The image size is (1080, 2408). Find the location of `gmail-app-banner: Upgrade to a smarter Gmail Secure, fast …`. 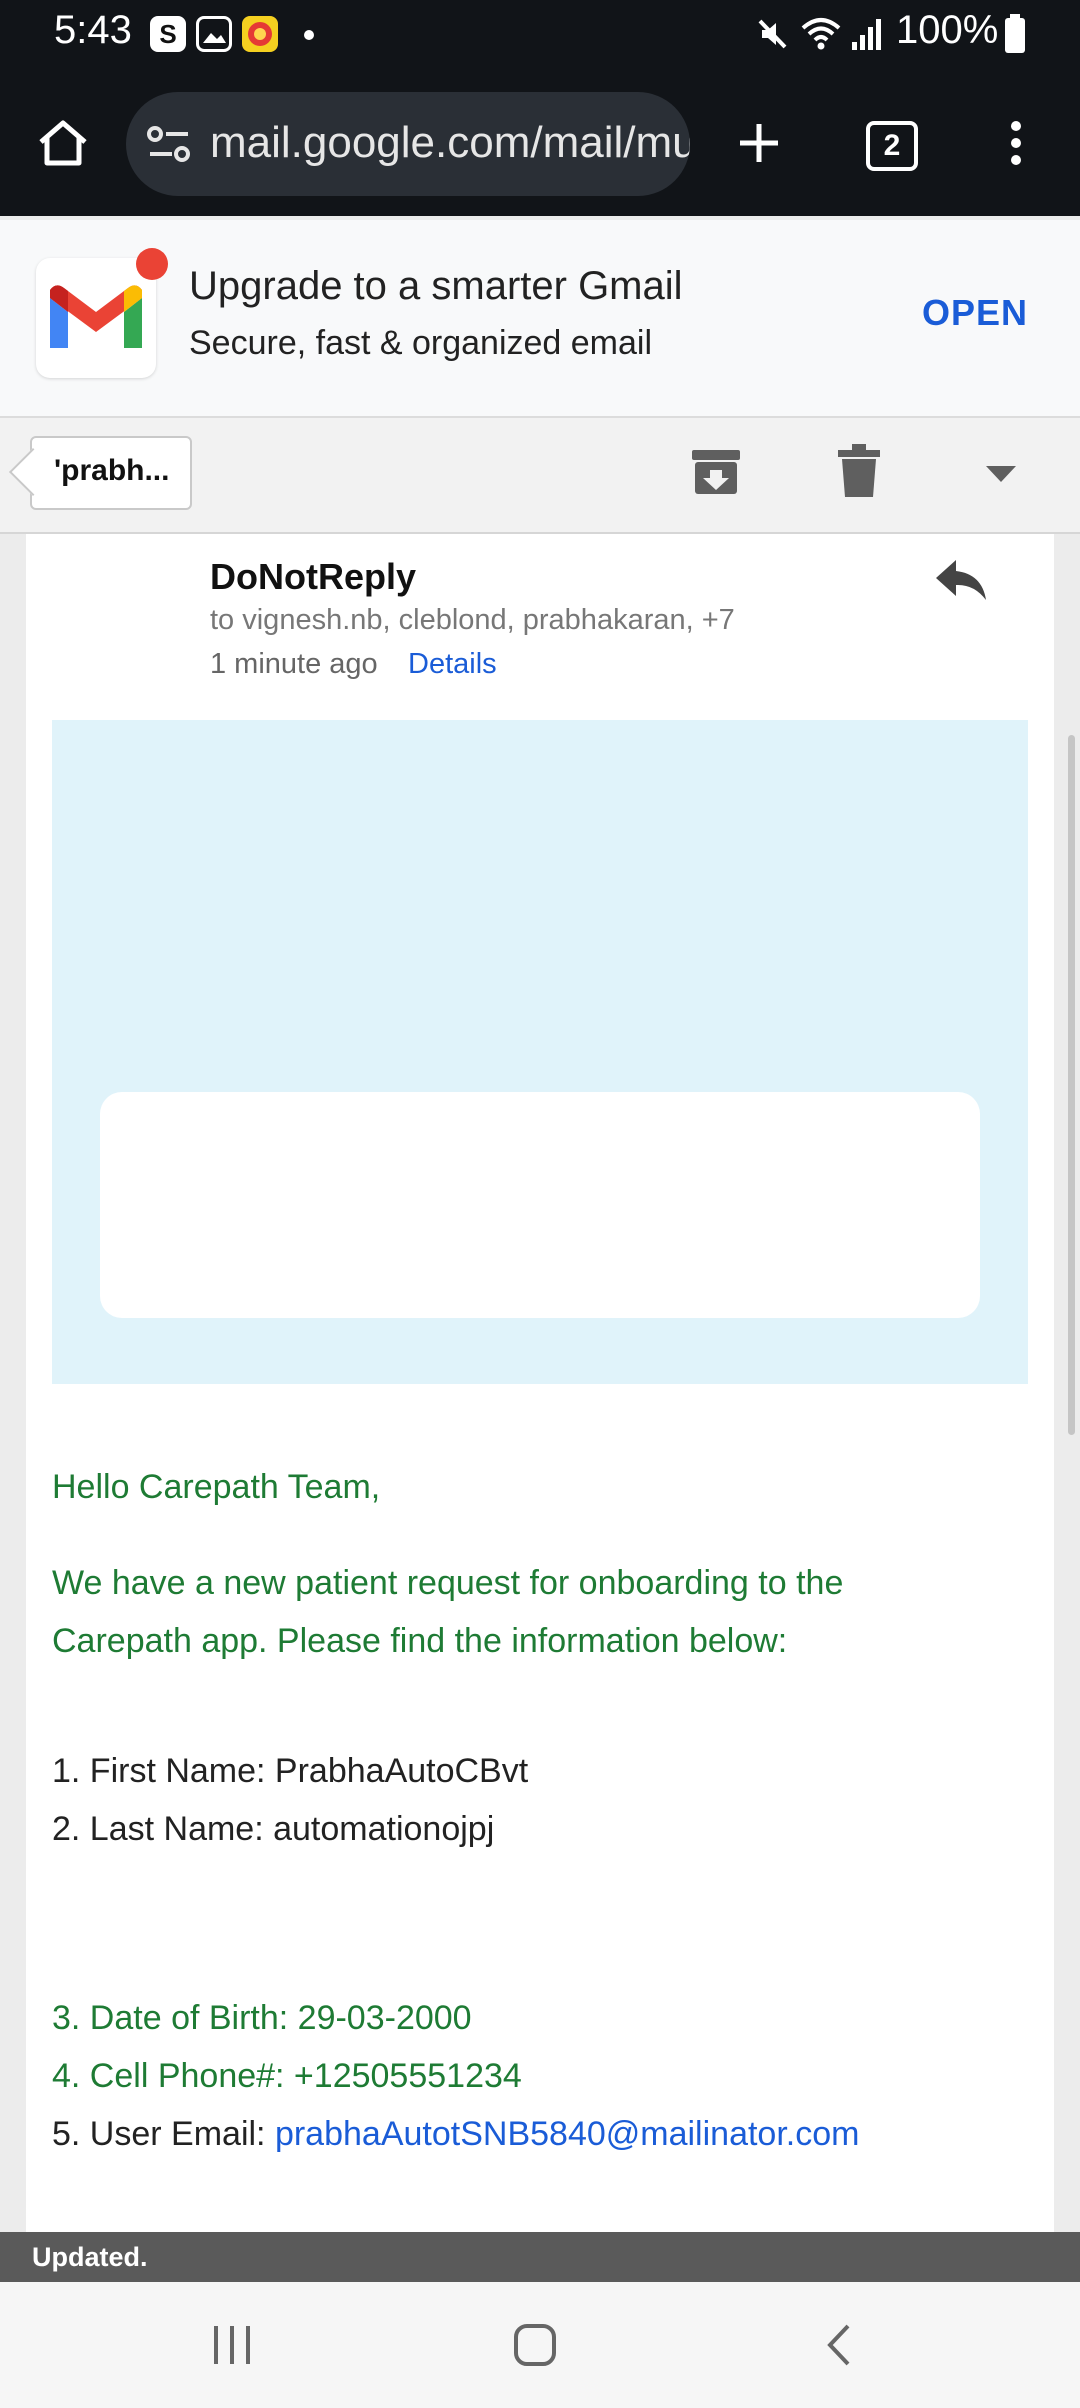

gmail-app-banner: Upgrade to a smarter Gmail Secure, fast … is located at coordinates (540, 319).